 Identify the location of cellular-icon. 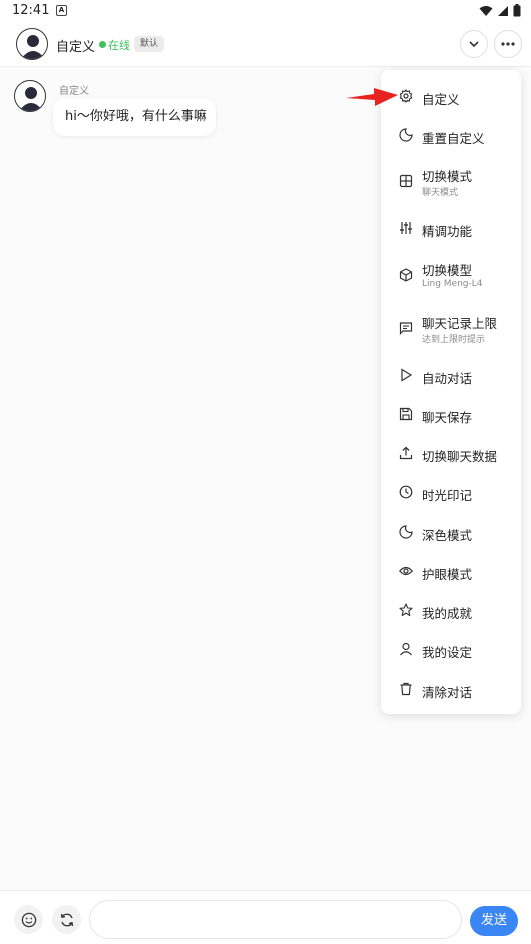
(503, 10).